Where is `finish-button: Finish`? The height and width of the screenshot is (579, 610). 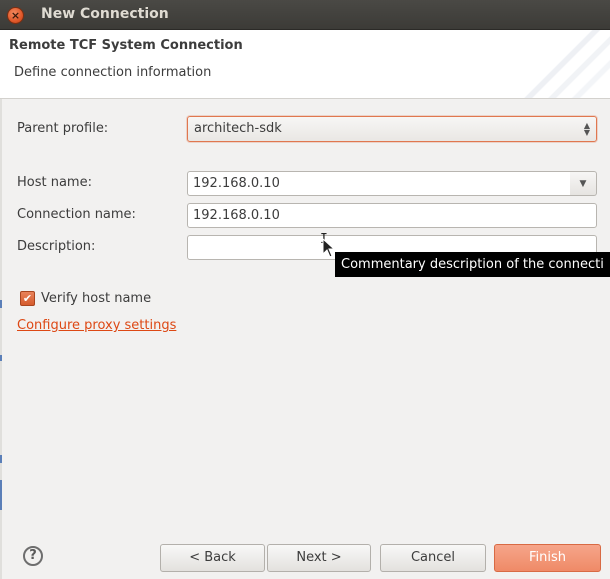 finish-button: Finish is located at coordinates (547, 558).